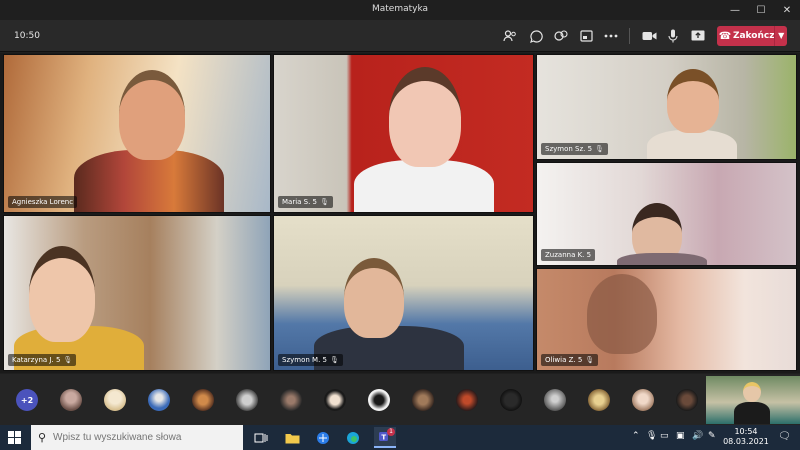 Image resolution: width=800 pixels, height=450 pixels. I want to click on edge-icon, so click(352, 437).